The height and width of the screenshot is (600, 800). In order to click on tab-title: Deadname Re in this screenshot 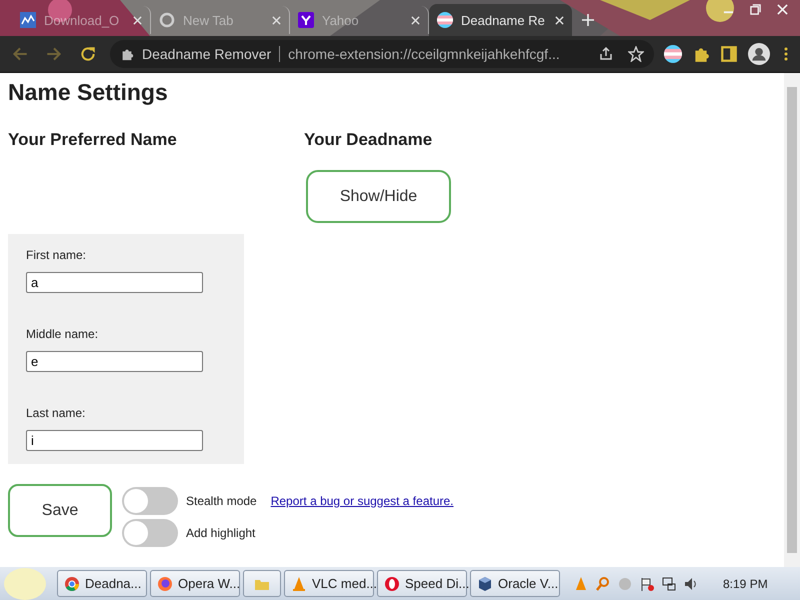, I will do `click(503, 20)`.